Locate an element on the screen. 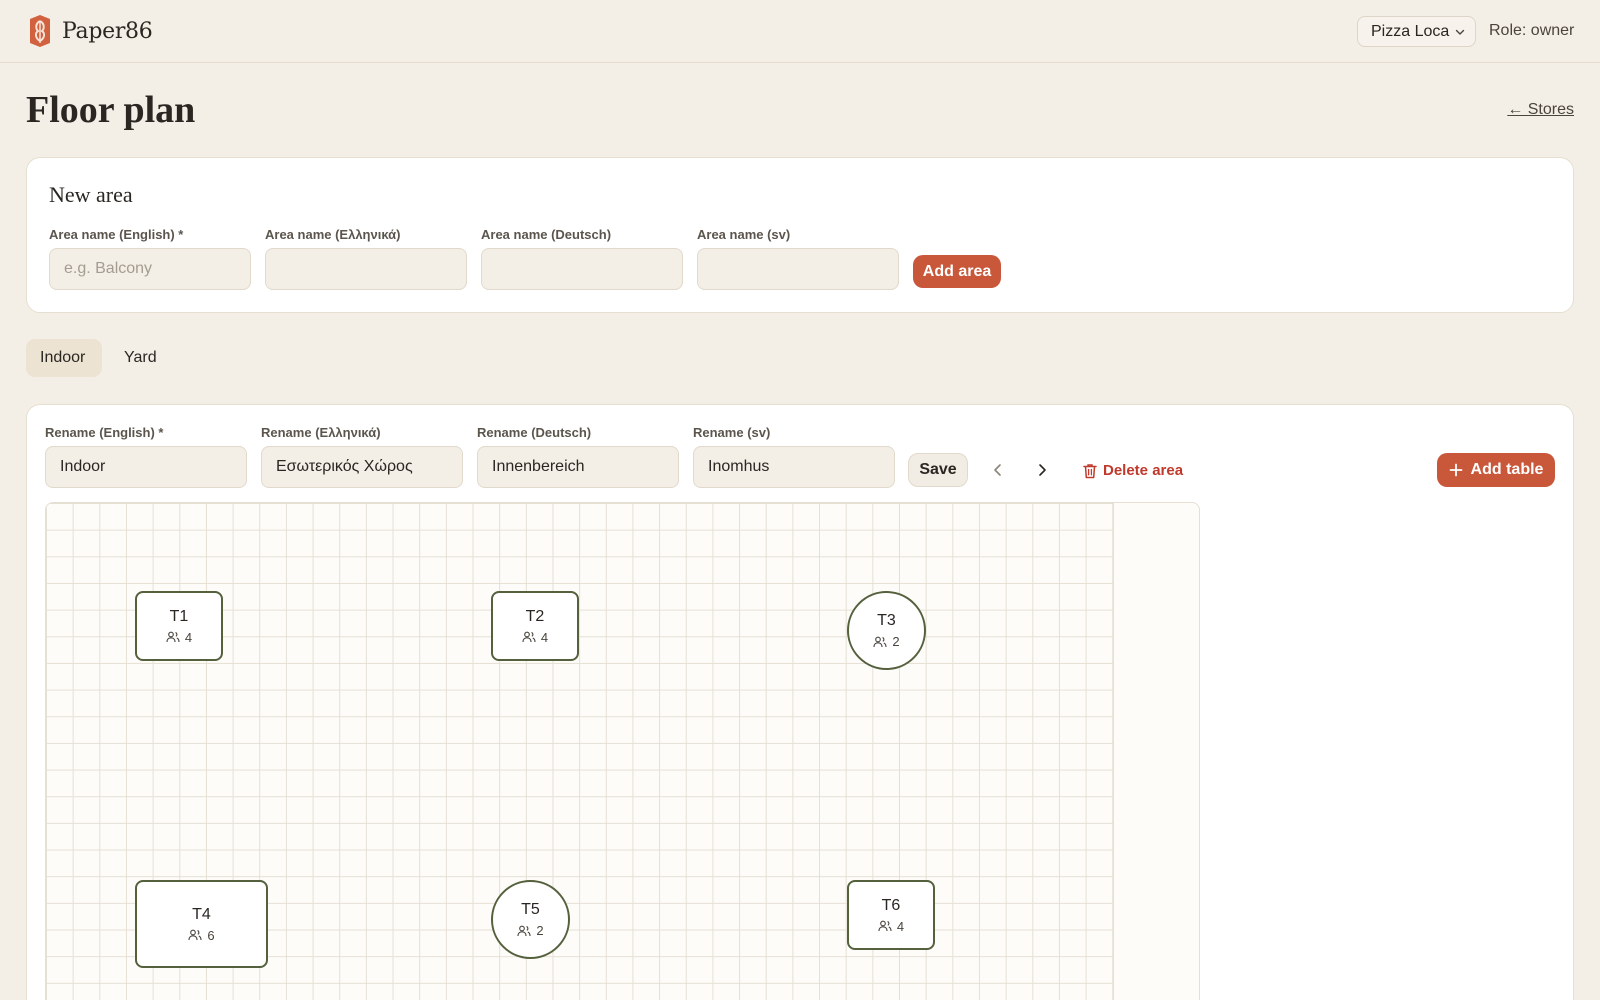 The height and width of the screenshot is (1000, 1600). table-t6: T6 4 is located at coordinates (891, 915).